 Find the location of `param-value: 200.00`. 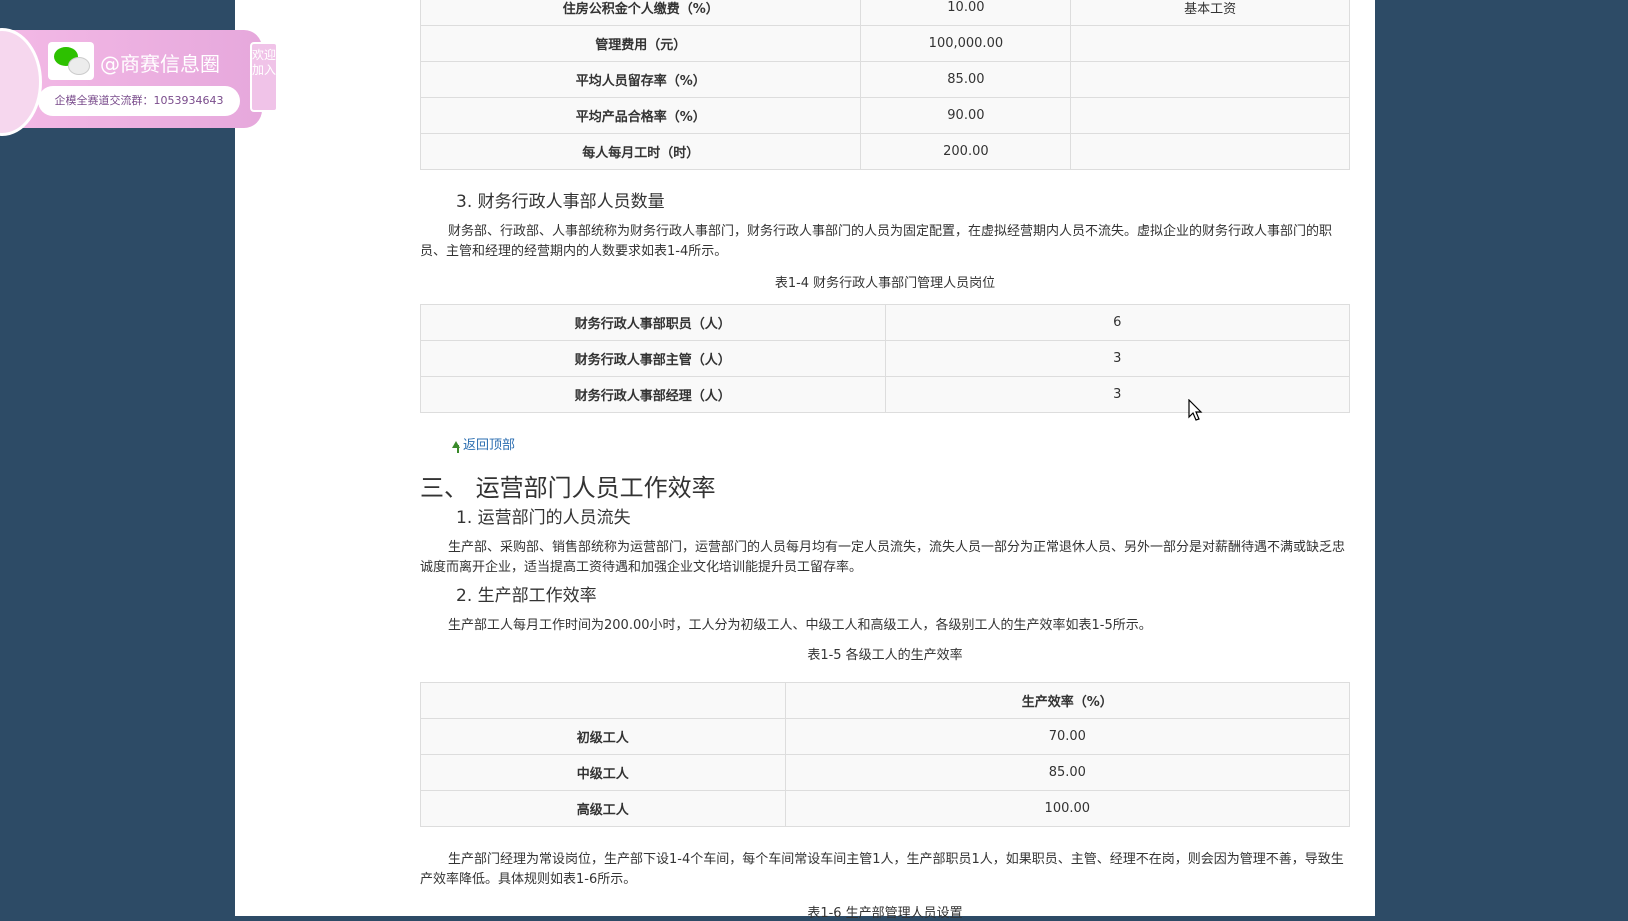

param-value: 200.00 is located at coordinates (966, 151).